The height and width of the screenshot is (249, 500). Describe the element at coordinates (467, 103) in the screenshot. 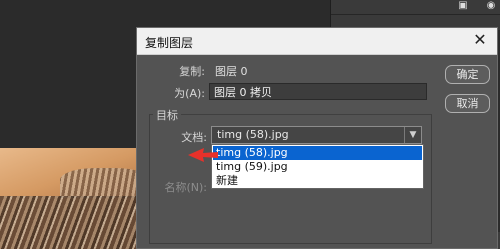

I see `cancel-button: 取消` at that location.